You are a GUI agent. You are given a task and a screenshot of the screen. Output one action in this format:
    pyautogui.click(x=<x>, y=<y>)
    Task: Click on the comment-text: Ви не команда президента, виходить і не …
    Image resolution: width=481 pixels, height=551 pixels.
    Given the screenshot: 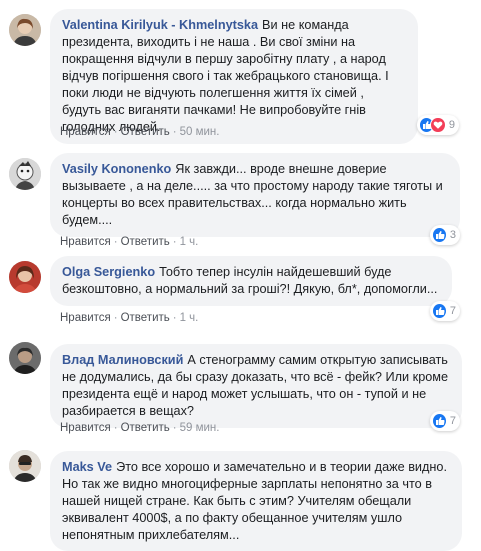 What is the action you would take?
    pyautogui.click(x=225, y=76)
    